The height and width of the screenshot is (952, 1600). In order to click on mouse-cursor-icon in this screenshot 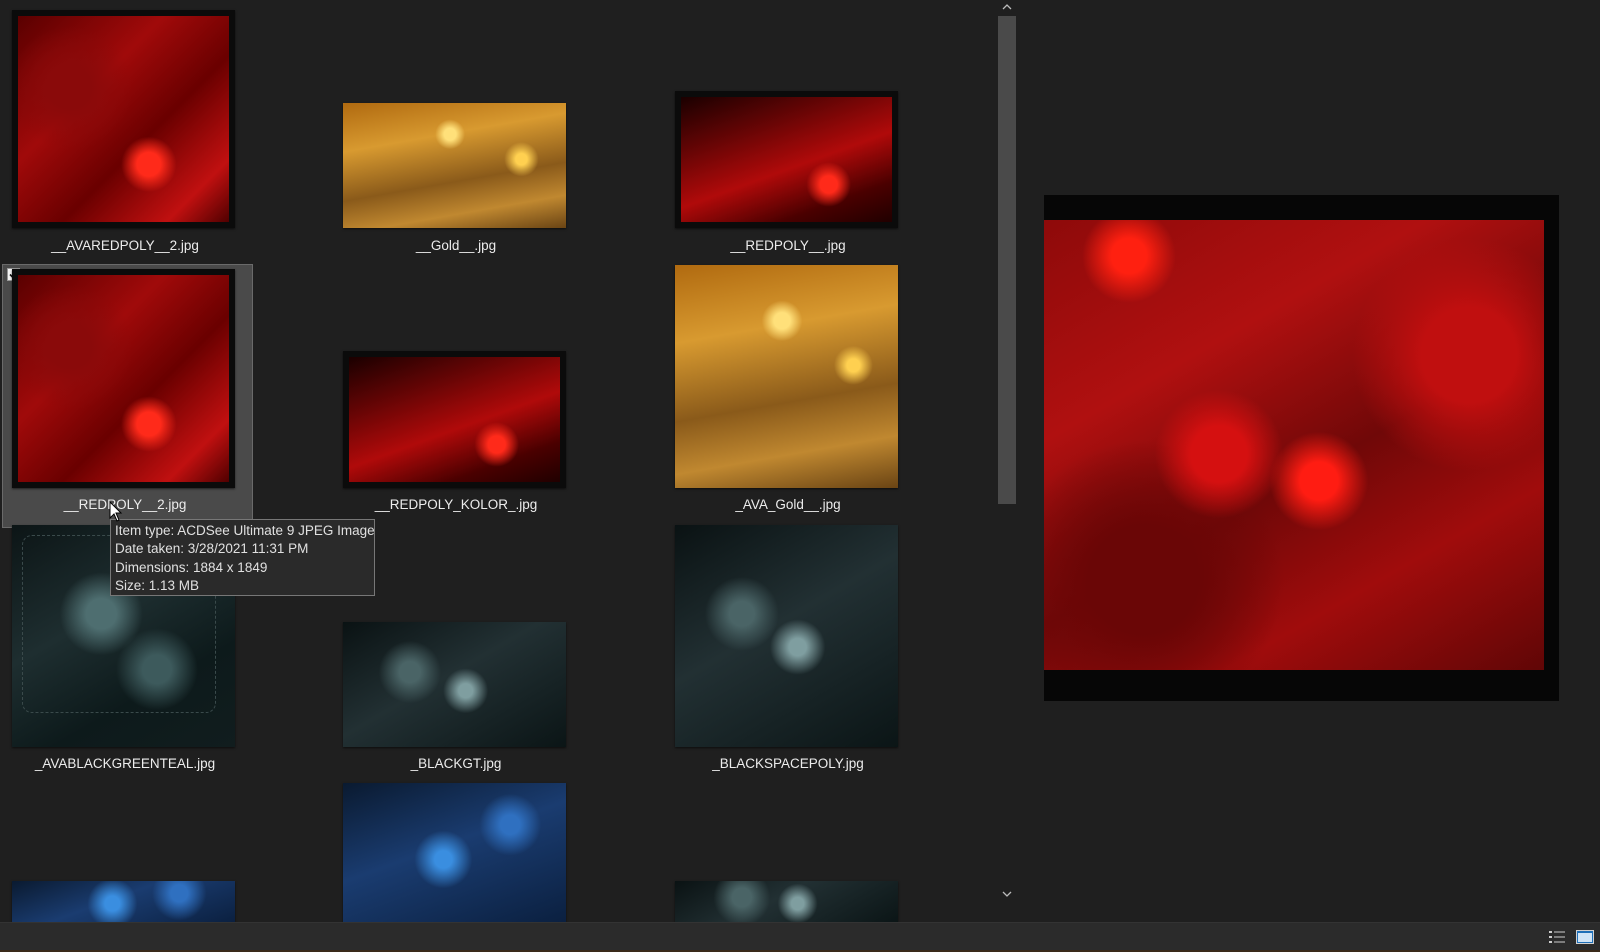, I will do `click(116, 511)`.